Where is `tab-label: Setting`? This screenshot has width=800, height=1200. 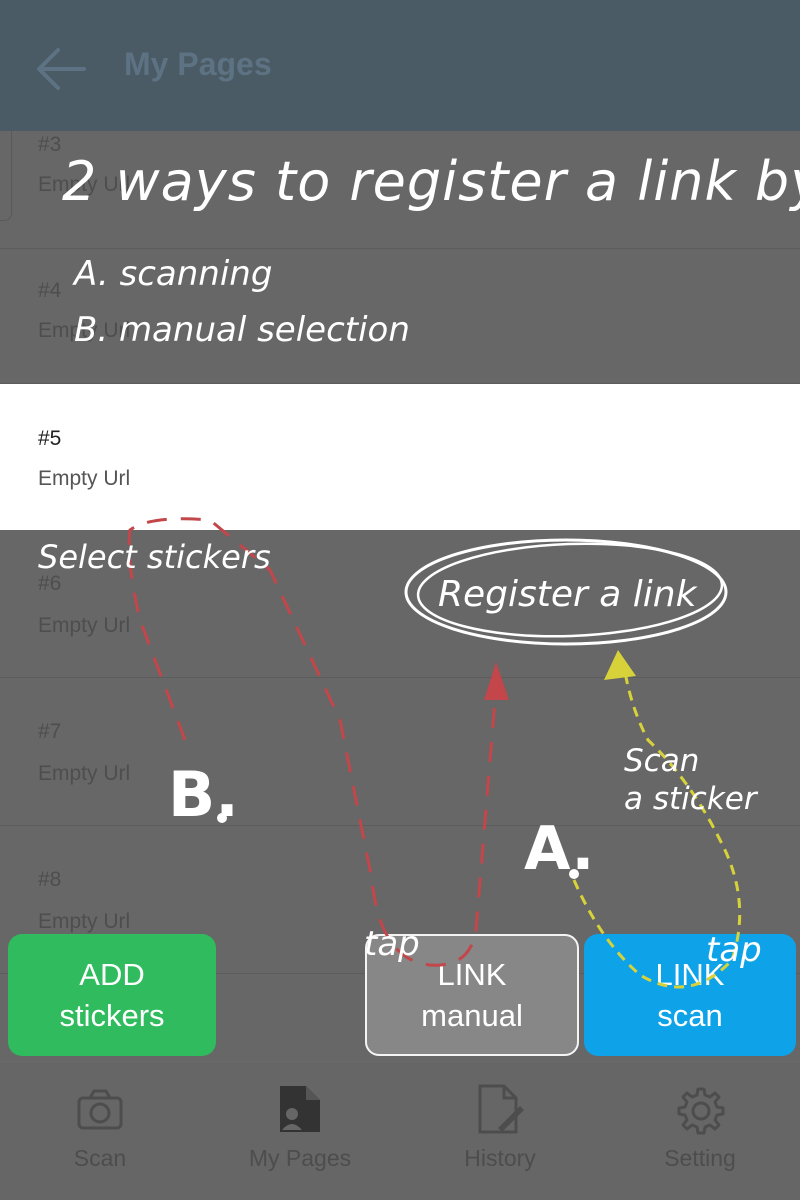 tab-label: Setting is located at coordinates (700, 1158).